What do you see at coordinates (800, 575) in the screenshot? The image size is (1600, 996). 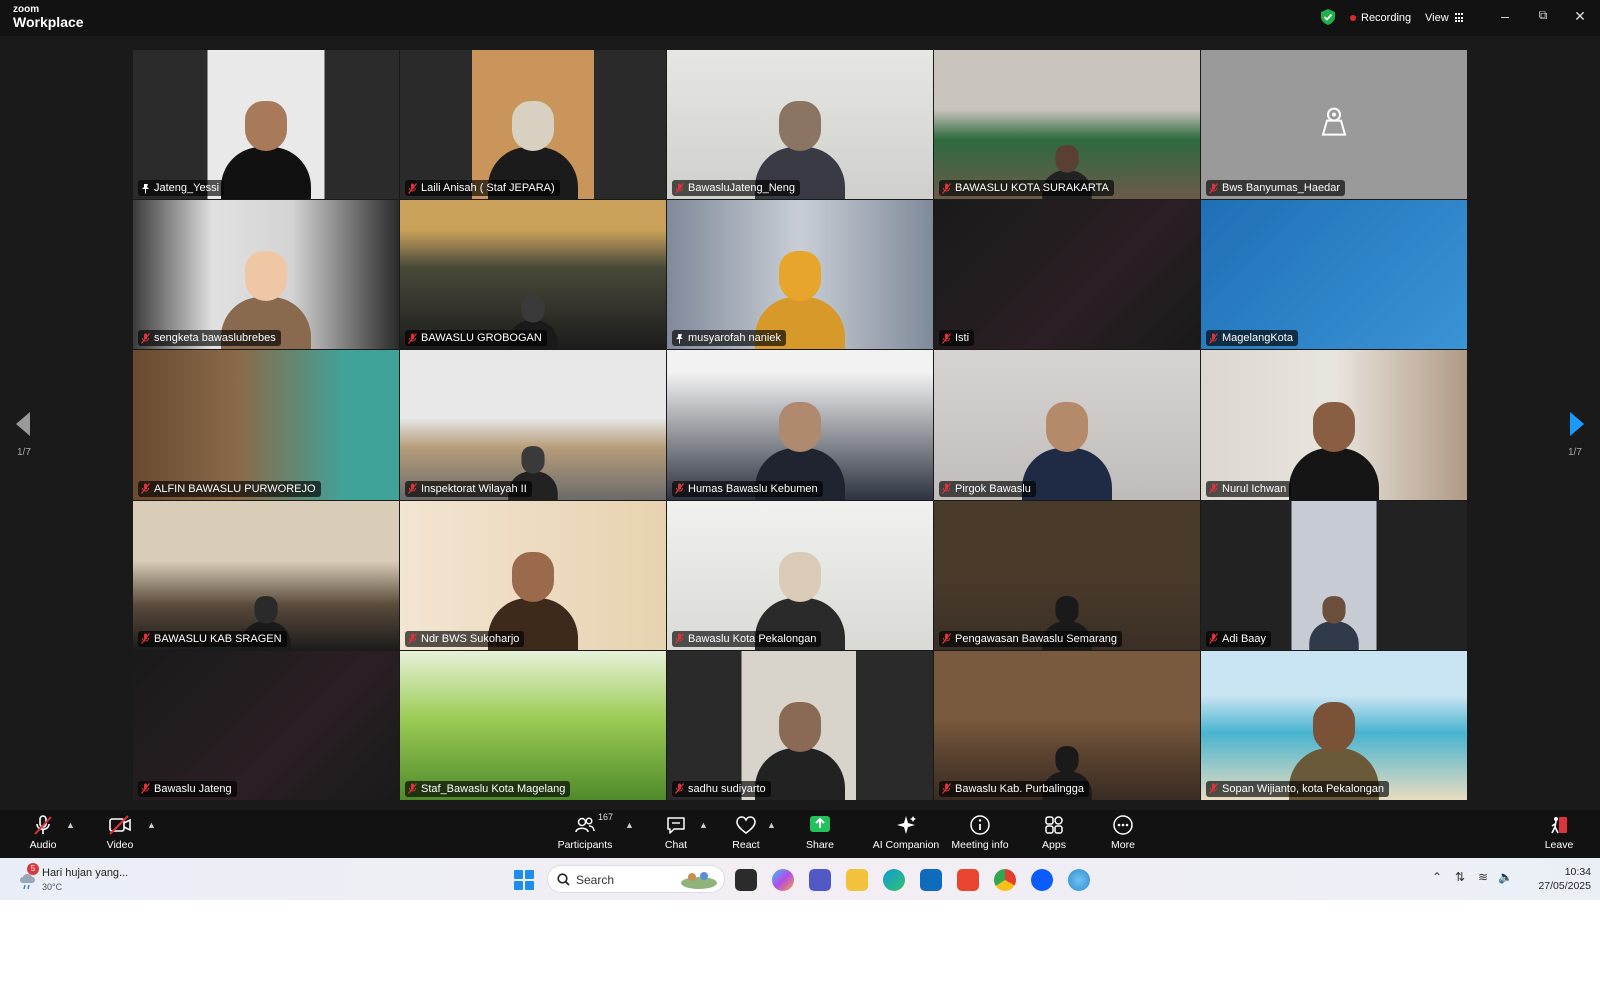 I see `participant-tile: Bawaslu Kota Pekalongan` at bounding box center [800, 575].